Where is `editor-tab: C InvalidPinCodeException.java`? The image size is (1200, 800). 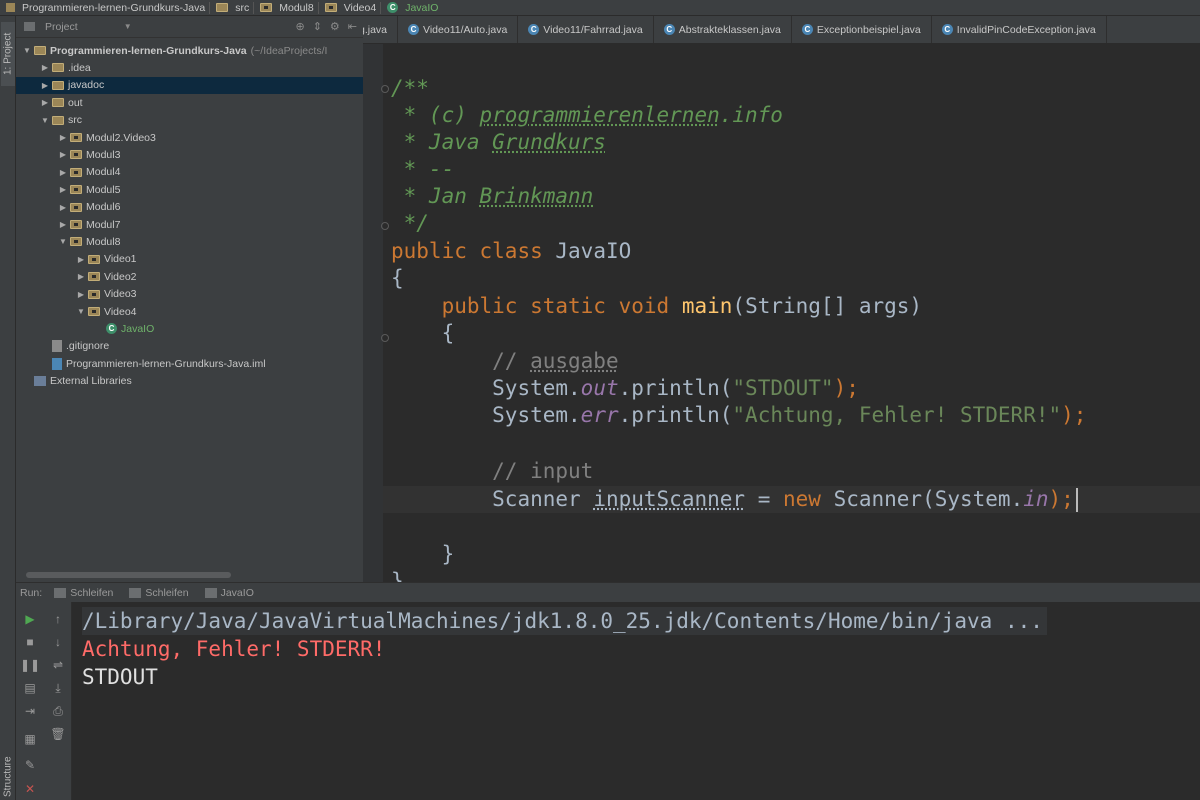 editor-tab: C InvalidPinCodeException.java is located at coordinates (1019, 29).